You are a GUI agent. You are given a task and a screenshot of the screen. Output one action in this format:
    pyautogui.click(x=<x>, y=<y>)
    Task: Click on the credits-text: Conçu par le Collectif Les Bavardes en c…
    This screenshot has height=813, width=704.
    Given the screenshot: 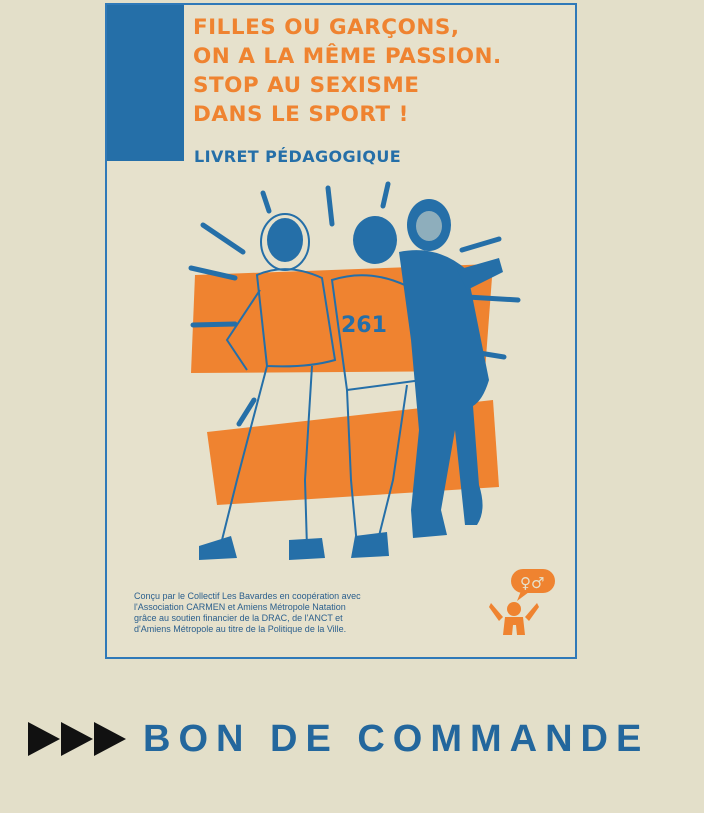 What is the action you would take?
    pyautogui.click(x=247, y=613)
    